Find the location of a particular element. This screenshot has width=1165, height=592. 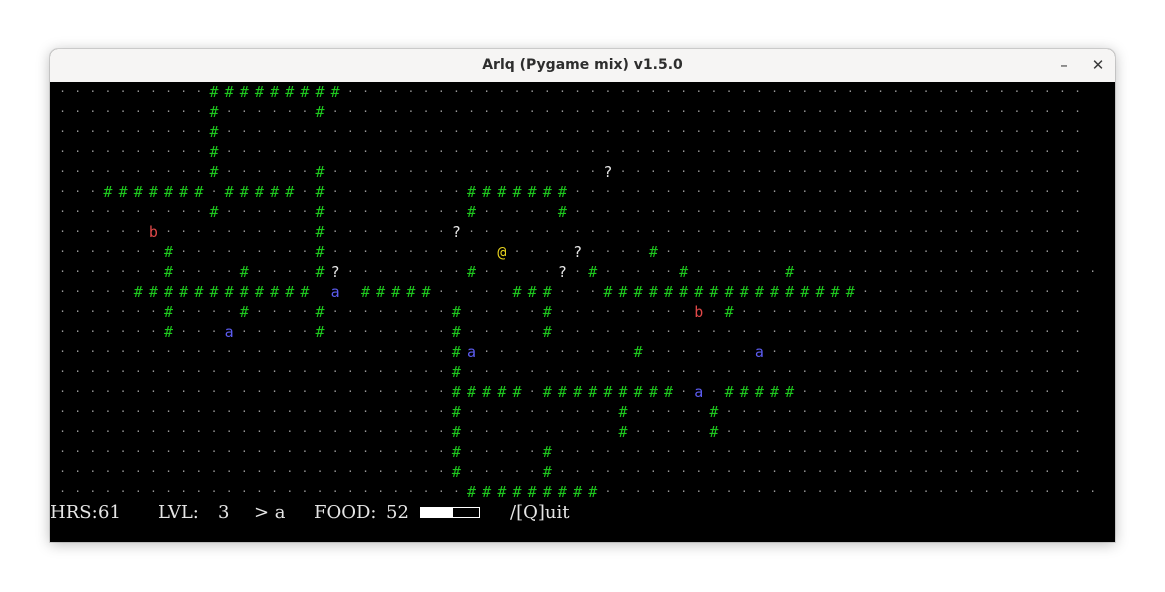

enemy-b-glyph: b is located at coordinates (699, 312).